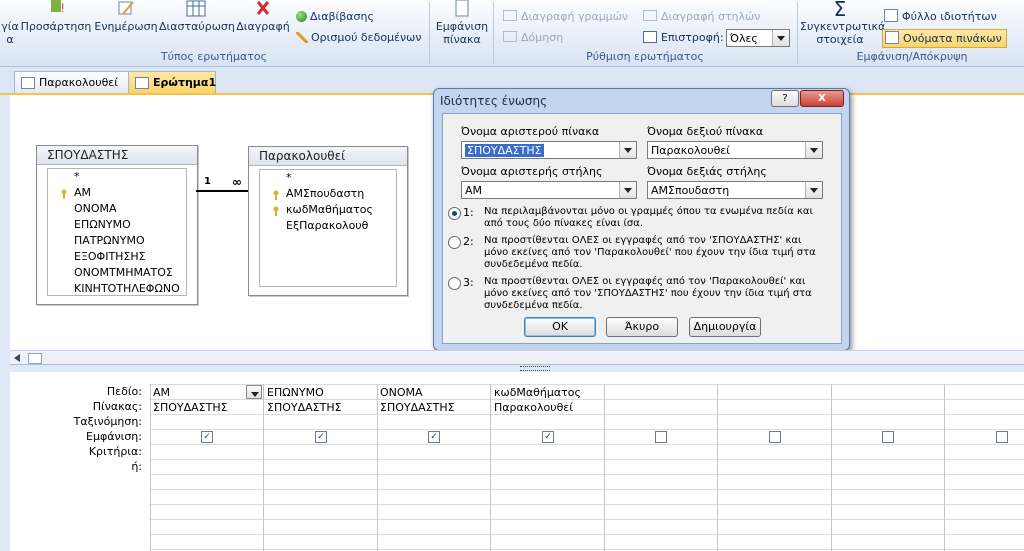 This screenshot has height=551, width=1024. Describe the element at coordinates (454, 242) in the screenshot. I see `join-option-2-radio` at that location.